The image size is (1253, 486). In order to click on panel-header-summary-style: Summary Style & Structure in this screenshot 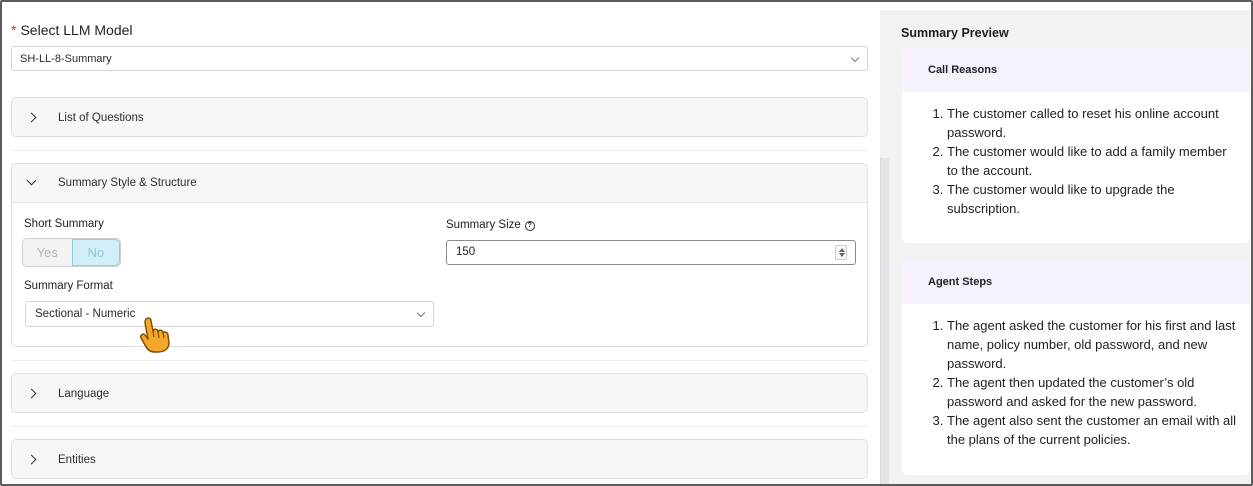, I will do `click(439, 183)`.